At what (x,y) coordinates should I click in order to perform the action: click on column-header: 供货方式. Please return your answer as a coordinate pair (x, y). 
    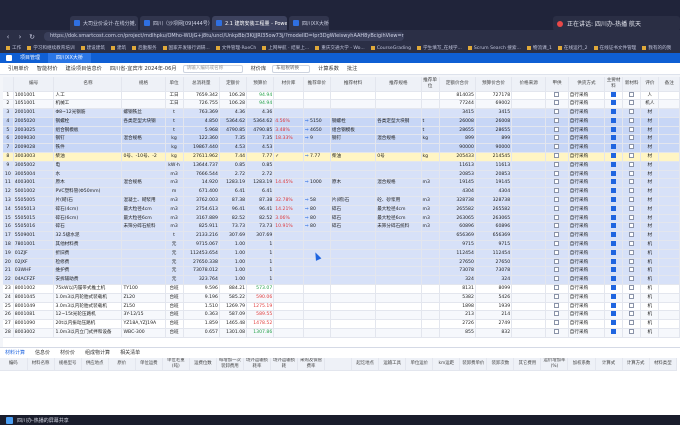
    Looking at the image, I should click on (587, 84).